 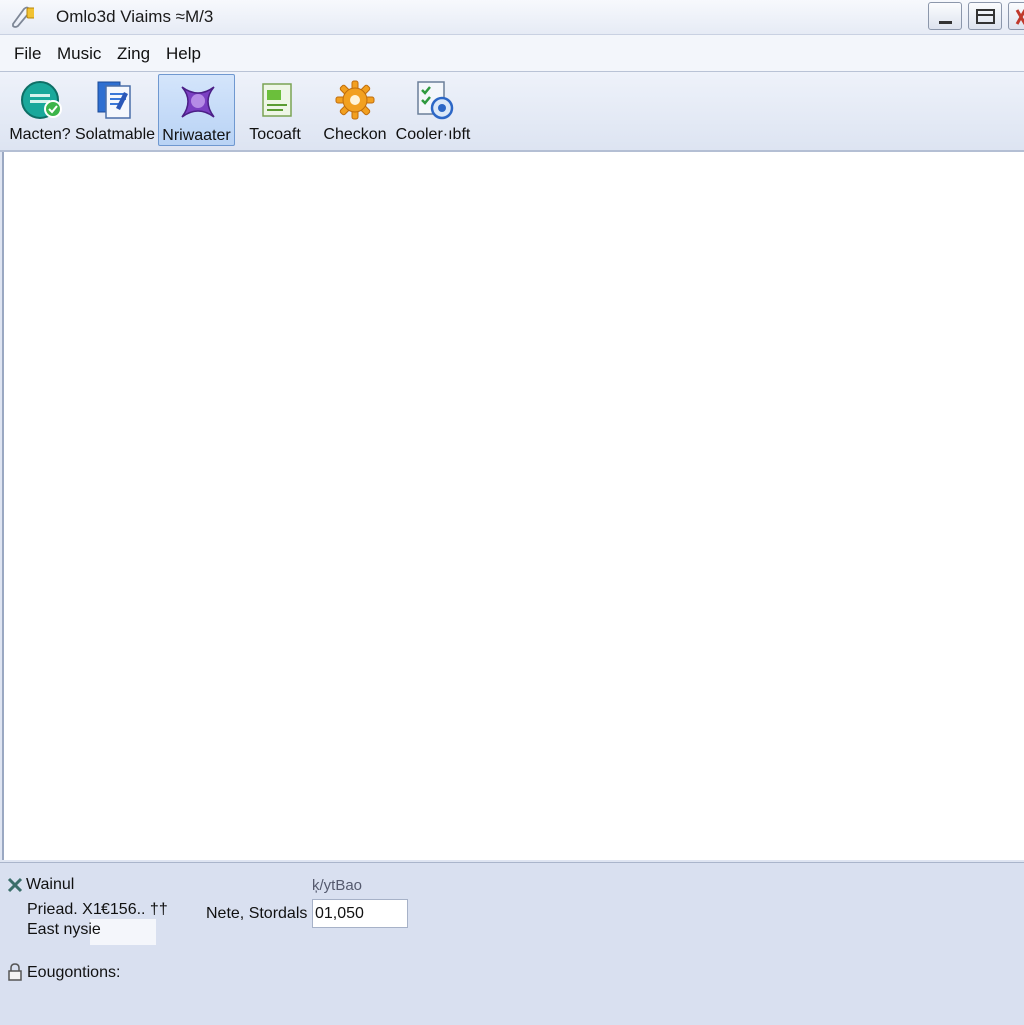 I want to click on globe-icon, so click(x=41, y=100).